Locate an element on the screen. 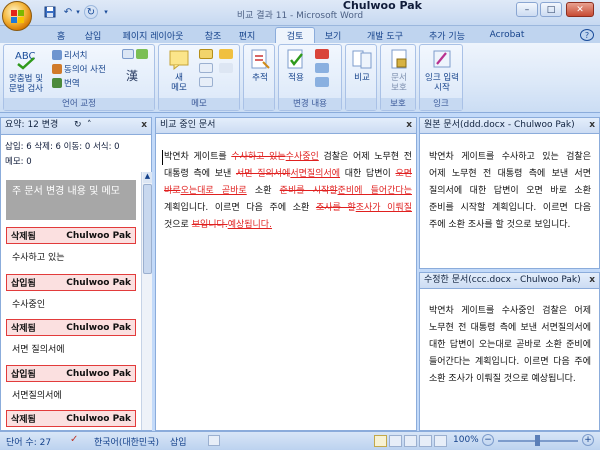  help-icon: ? is located at coordinates (587, 35).